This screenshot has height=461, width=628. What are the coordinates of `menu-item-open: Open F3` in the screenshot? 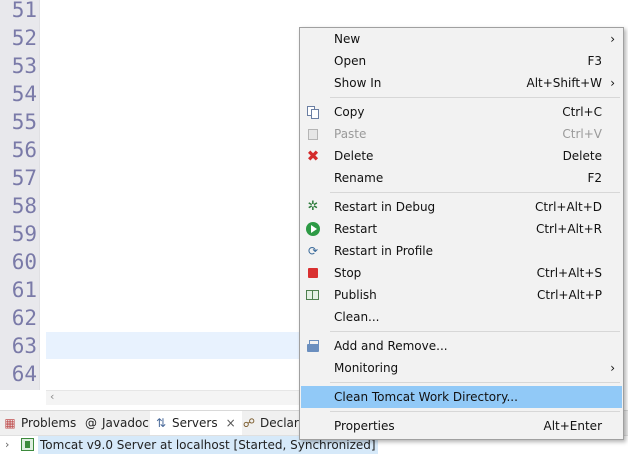 It's located at (461, 61).